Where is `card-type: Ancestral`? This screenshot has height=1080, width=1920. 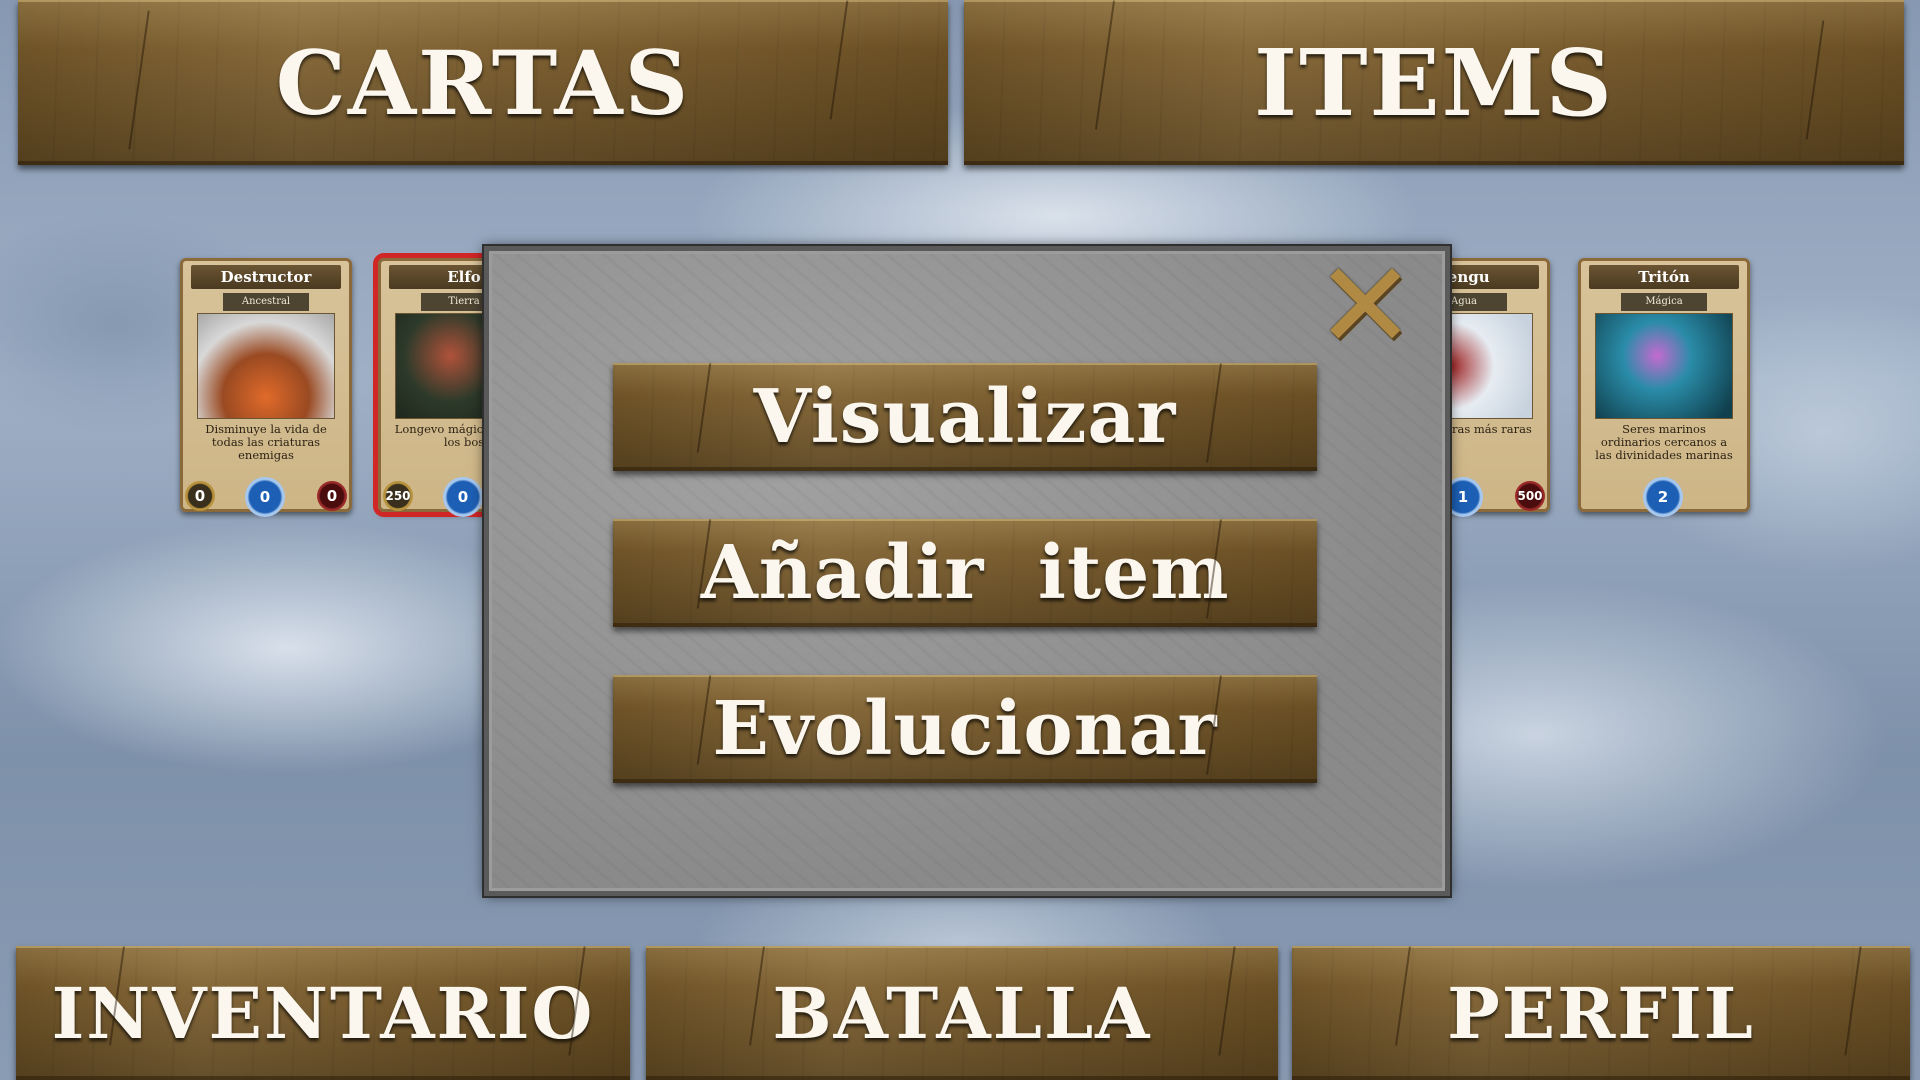 card-type: Ancestral is located at coordinates (266, 302).